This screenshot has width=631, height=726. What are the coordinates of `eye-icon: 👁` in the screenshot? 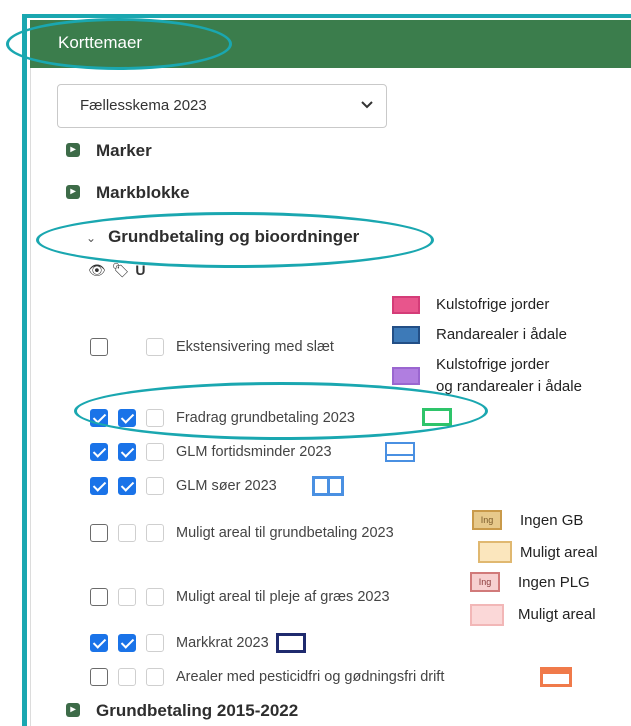 It's located at (97, 270).